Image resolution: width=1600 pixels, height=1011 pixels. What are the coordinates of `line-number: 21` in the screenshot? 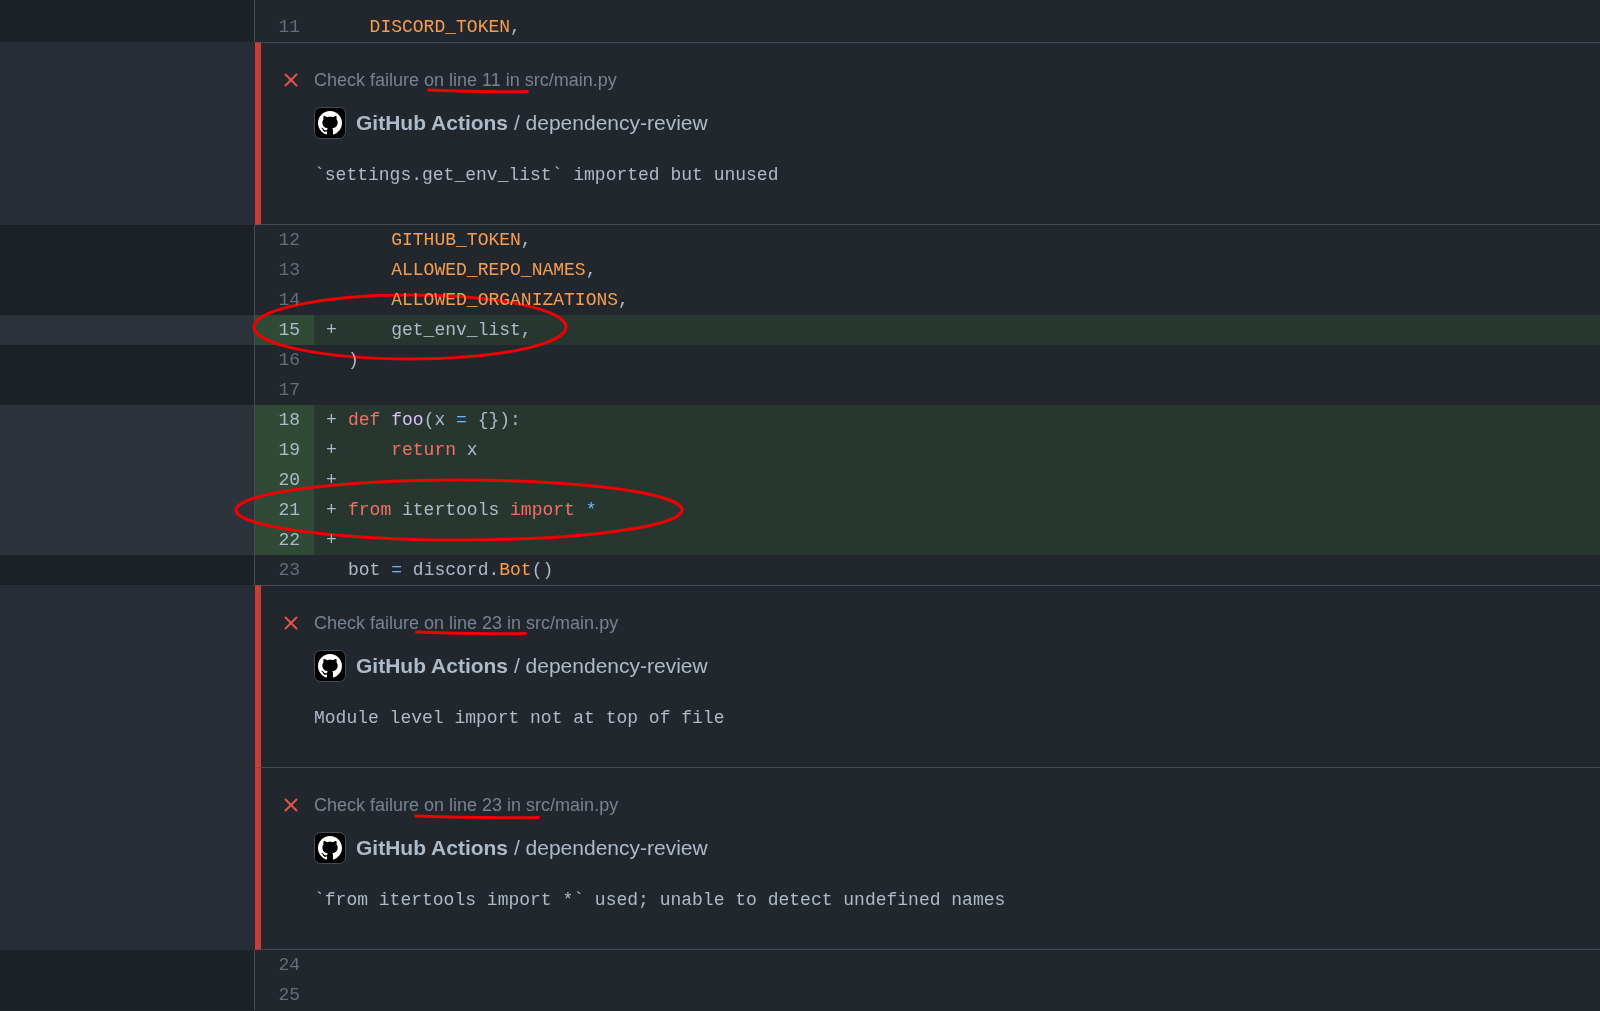 It's located at (289, 510).